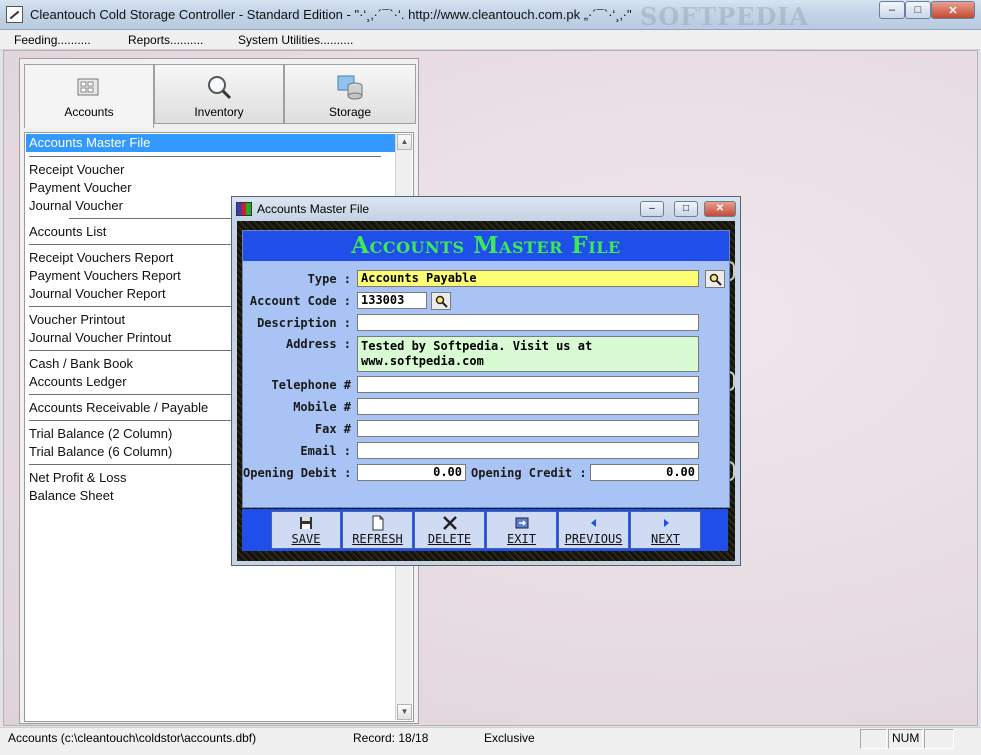 The height and width of the screenshot is (755, 981). Describe the element at coordinates (652, 209) in the screenshot. I see `dialog-minimize-button: –` at that location.